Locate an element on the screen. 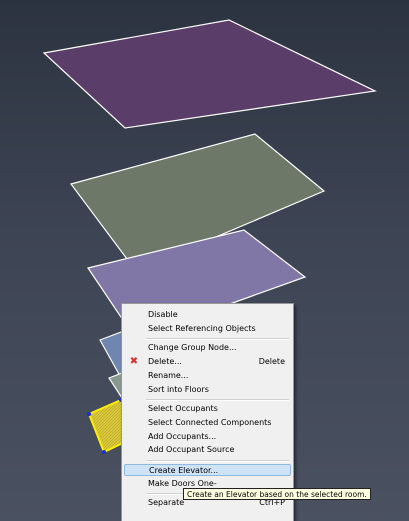  menu-item-label: Sort into Floors is located at coordinates (178, 389).